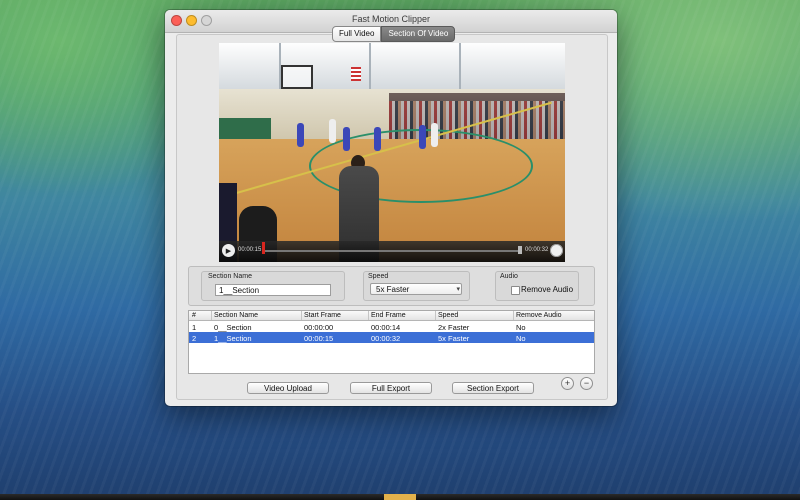 The width and height of the screenshot is (800, 500). I want to click on video-upload-button: Video Upload, so click(288, 388).